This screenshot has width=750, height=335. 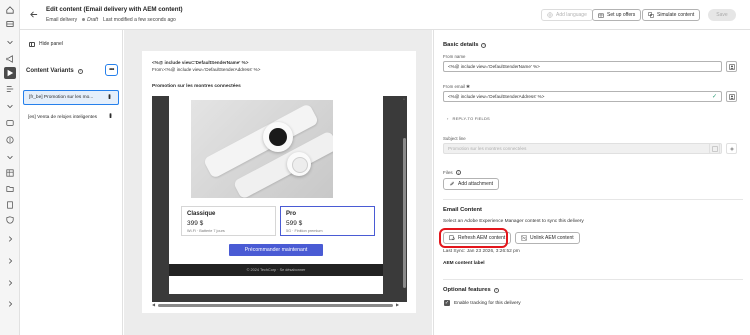 I want to click on horizontal-scrollbar: ◀ ▶, so click(x=277, y=304).